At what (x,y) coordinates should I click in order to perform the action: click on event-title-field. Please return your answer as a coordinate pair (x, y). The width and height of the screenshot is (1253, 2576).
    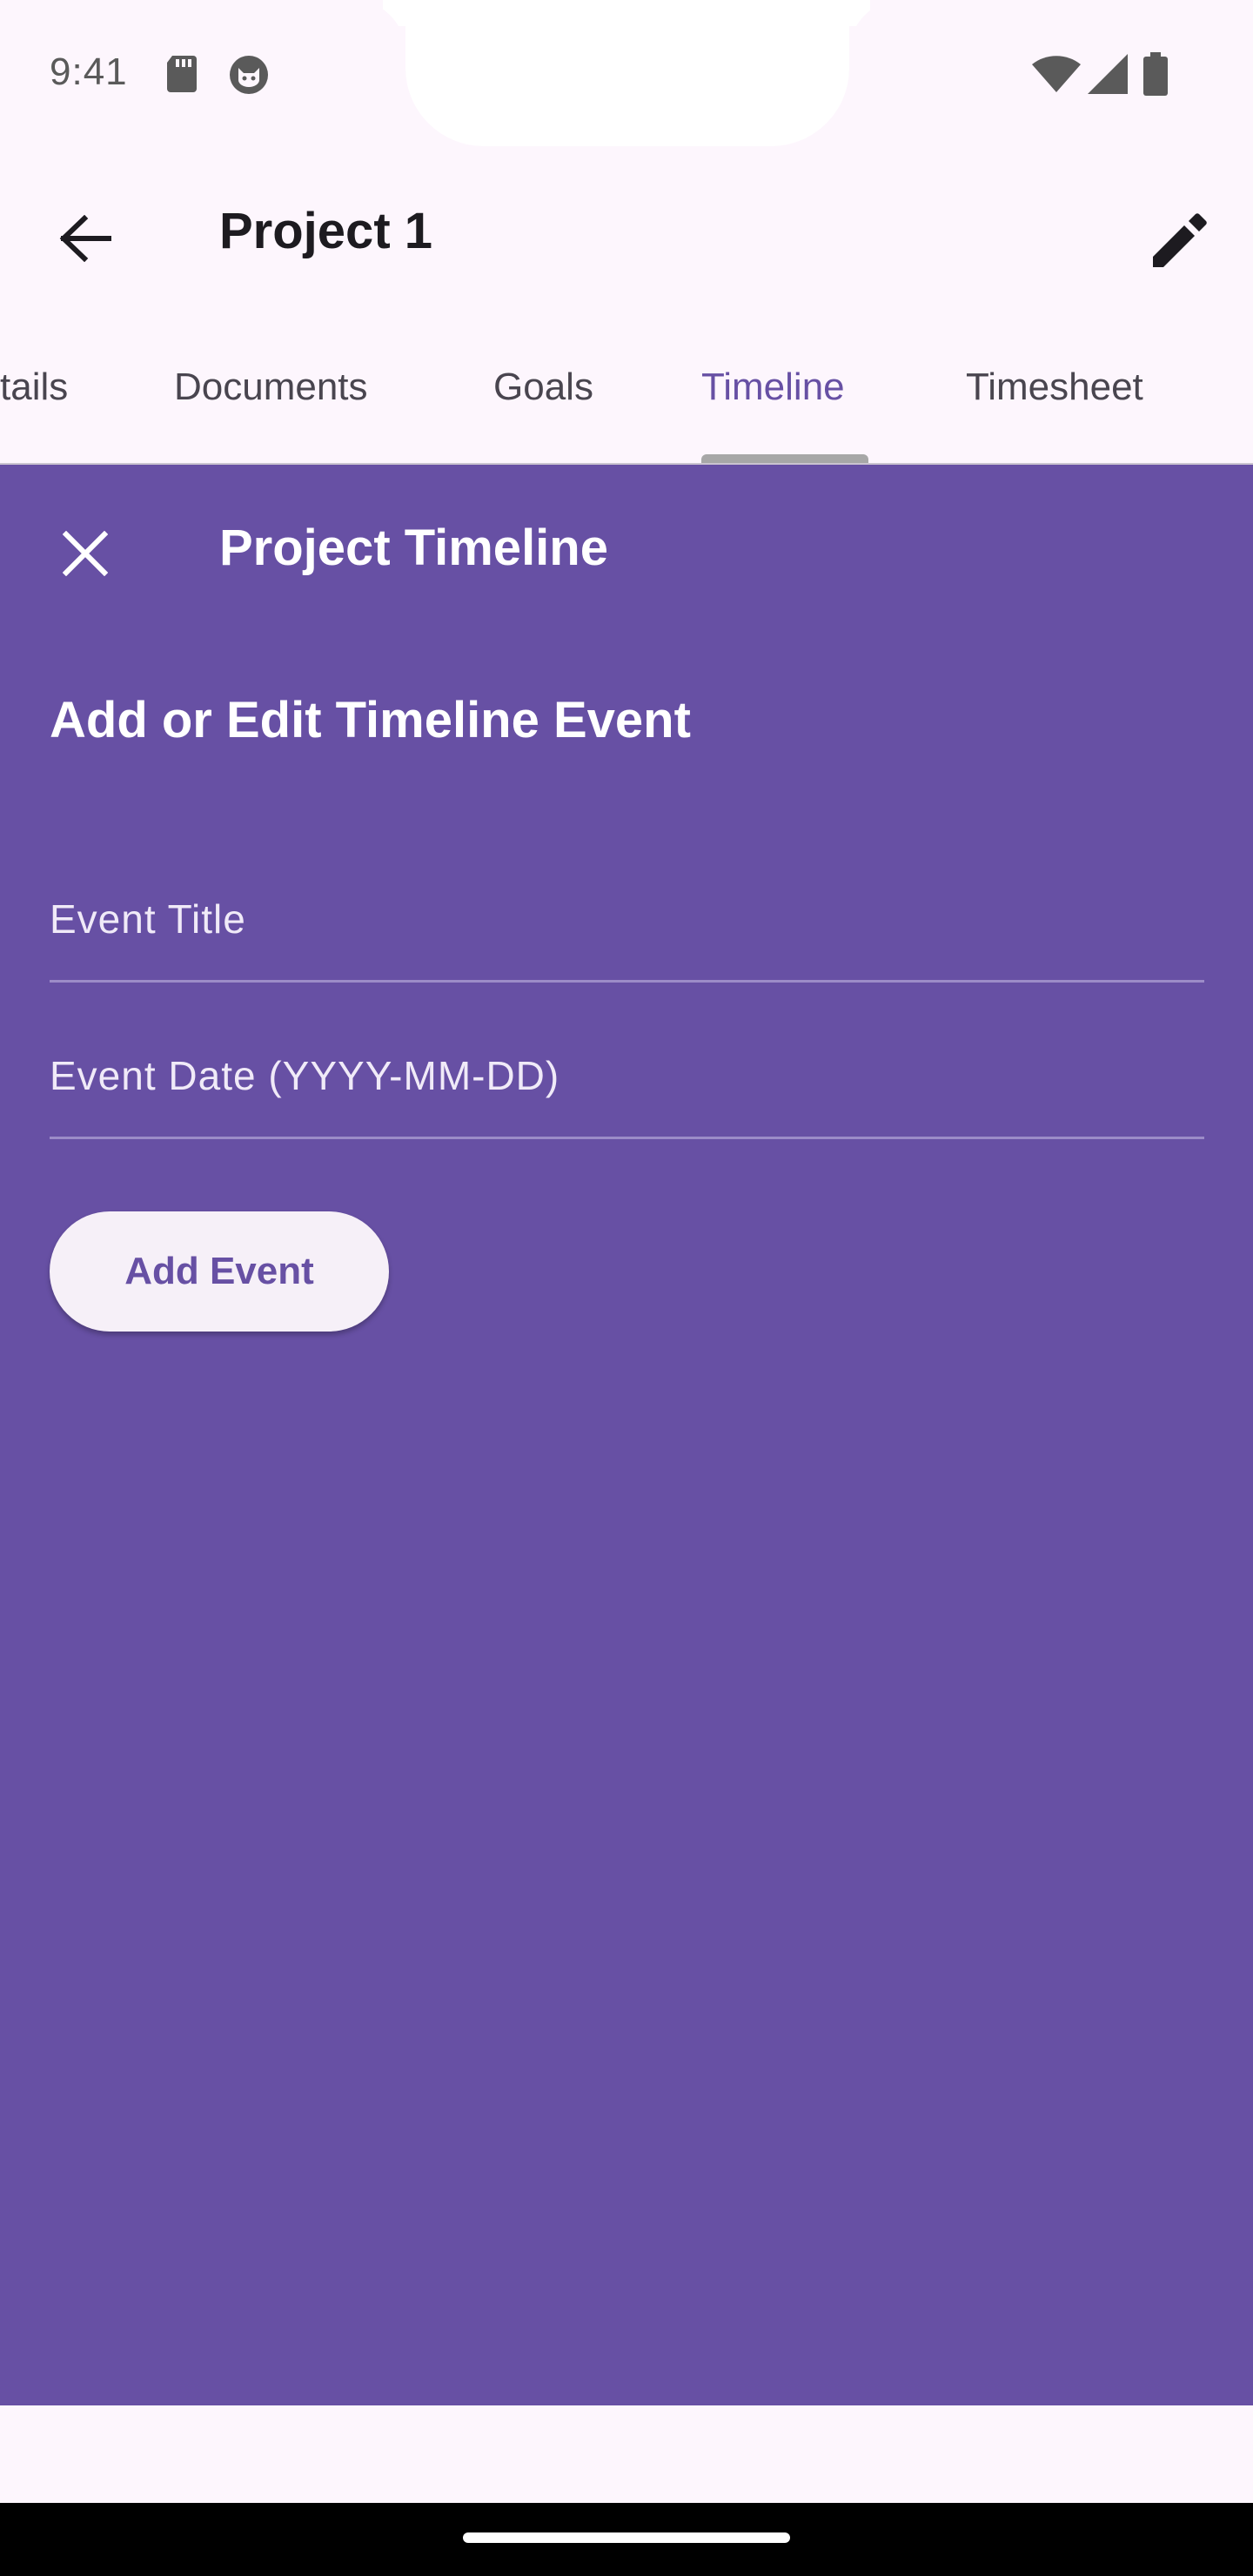
    Looking at the image, I should click on (627, 921).